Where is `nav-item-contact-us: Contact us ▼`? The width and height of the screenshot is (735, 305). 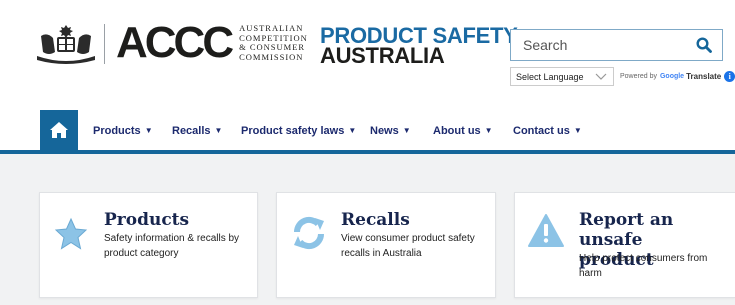 nav-item-contact-us: Contact us ▼ is located at coordinates (547, 131).